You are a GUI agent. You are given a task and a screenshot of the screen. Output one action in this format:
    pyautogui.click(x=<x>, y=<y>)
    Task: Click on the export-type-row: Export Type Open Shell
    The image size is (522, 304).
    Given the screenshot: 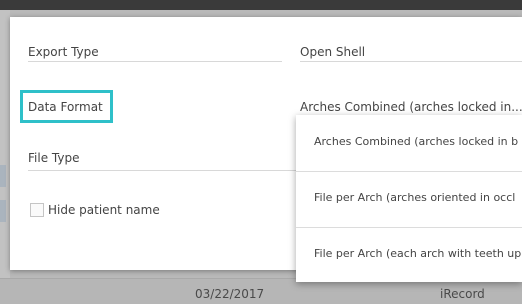 What is the action you would take?
    pyautogui.click(x=266, y=55)
    